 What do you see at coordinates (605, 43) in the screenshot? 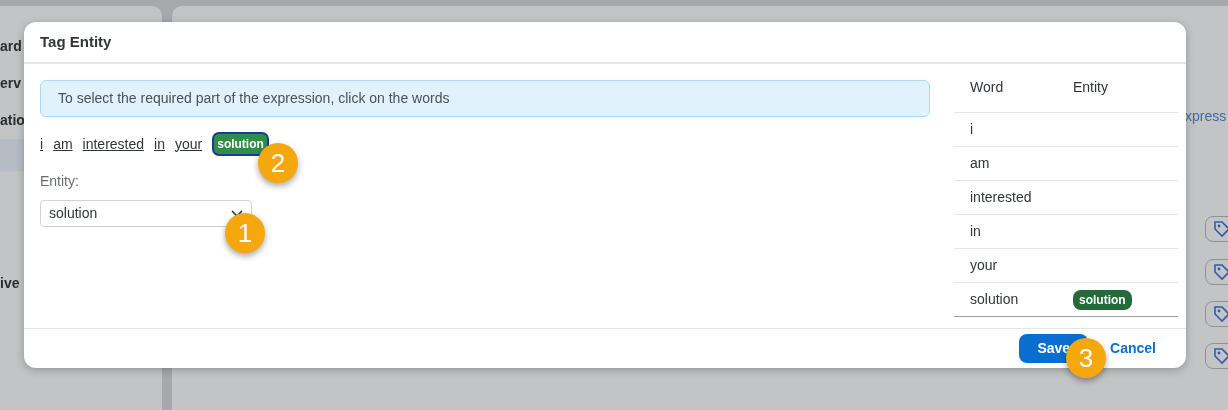
I see `dialog-title: Tag Entity` at bounding box center [605, 43].